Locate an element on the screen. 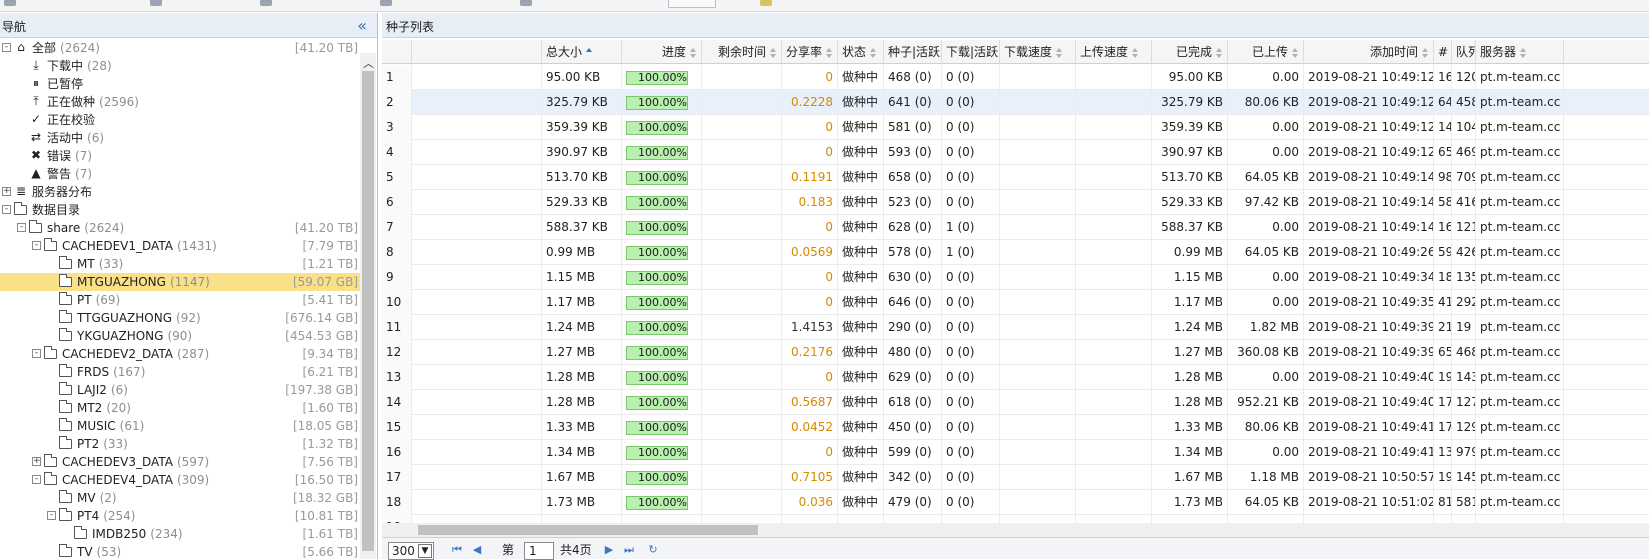 This screenshot has height=560, width=1649. tree-node: - CACHEDEV4_DATA (309) [16.50 TB] is located at coordinates (180, 480).